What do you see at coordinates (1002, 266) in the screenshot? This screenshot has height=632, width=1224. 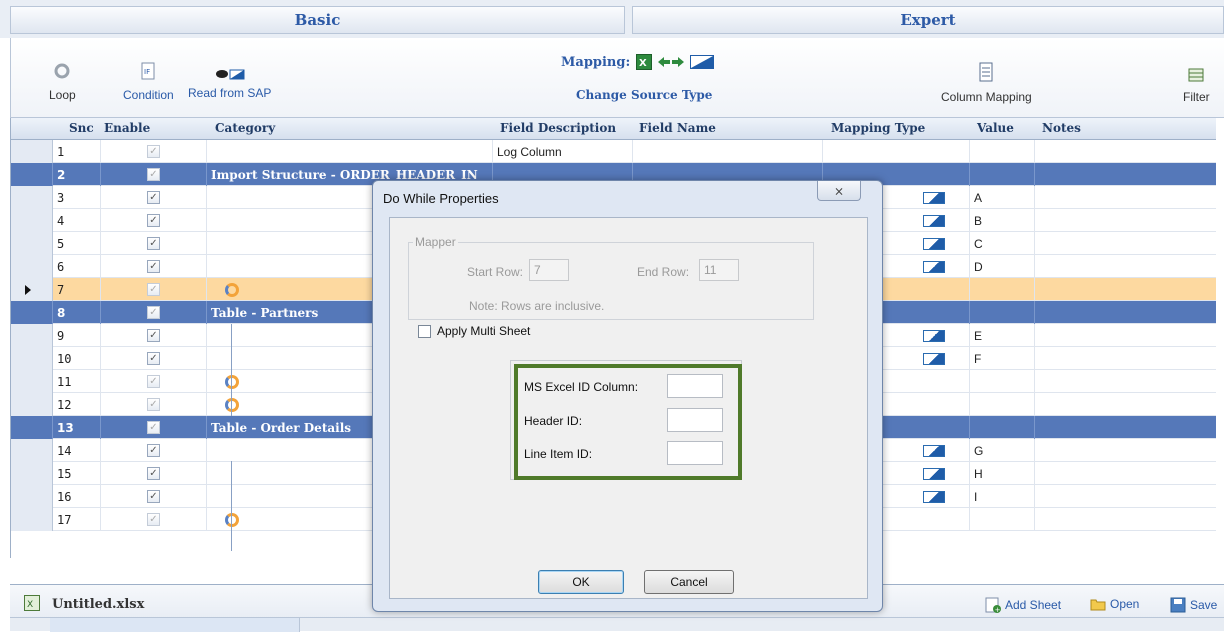 I see `value-cell: D` at bounding box center [1002, 266].